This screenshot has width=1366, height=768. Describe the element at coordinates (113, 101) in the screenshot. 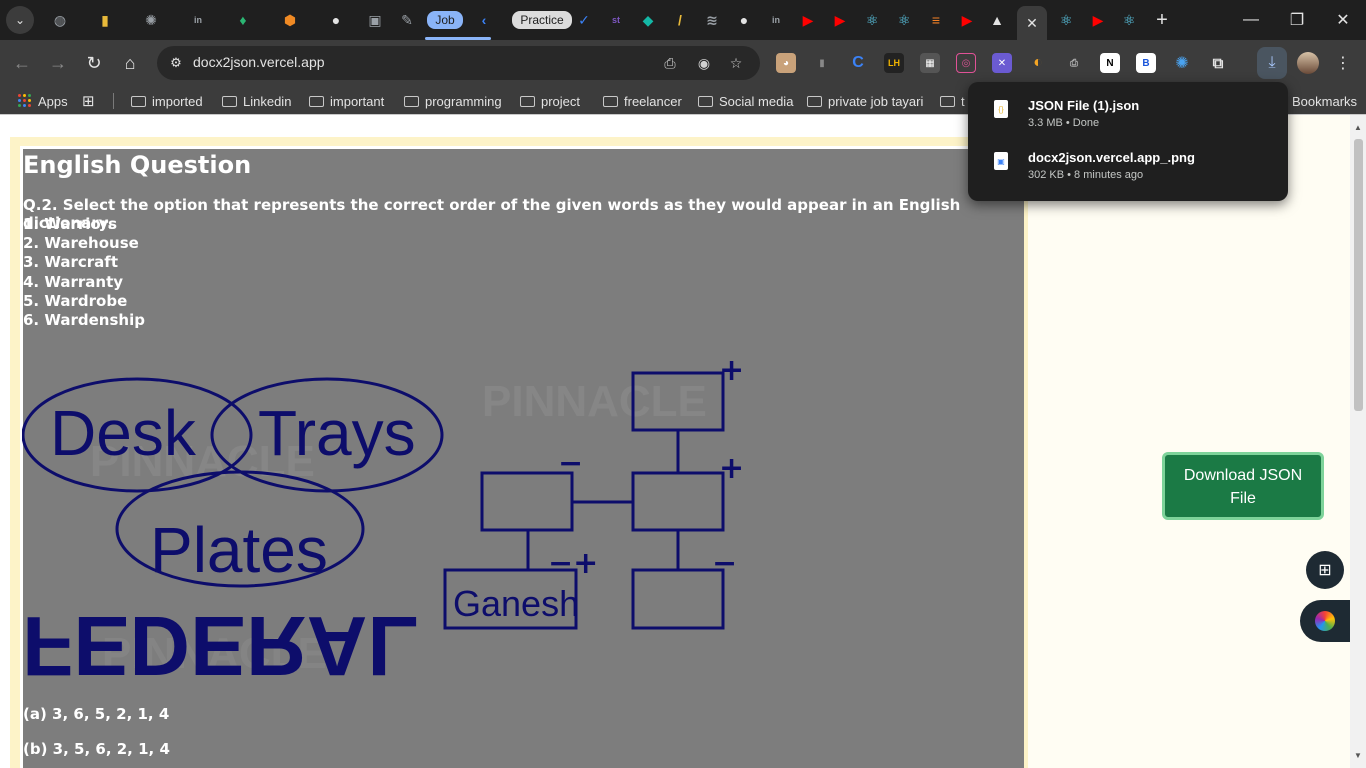

I see `bookmark-separator` at that location.